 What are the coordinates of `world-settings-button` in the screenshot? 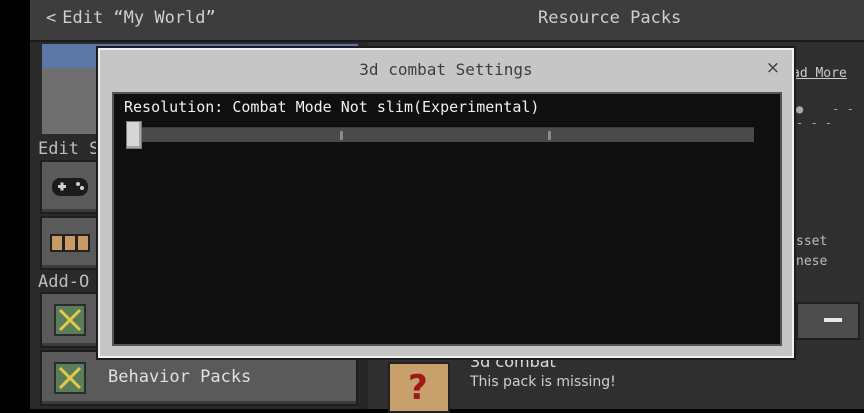 It's located at (70, 243).